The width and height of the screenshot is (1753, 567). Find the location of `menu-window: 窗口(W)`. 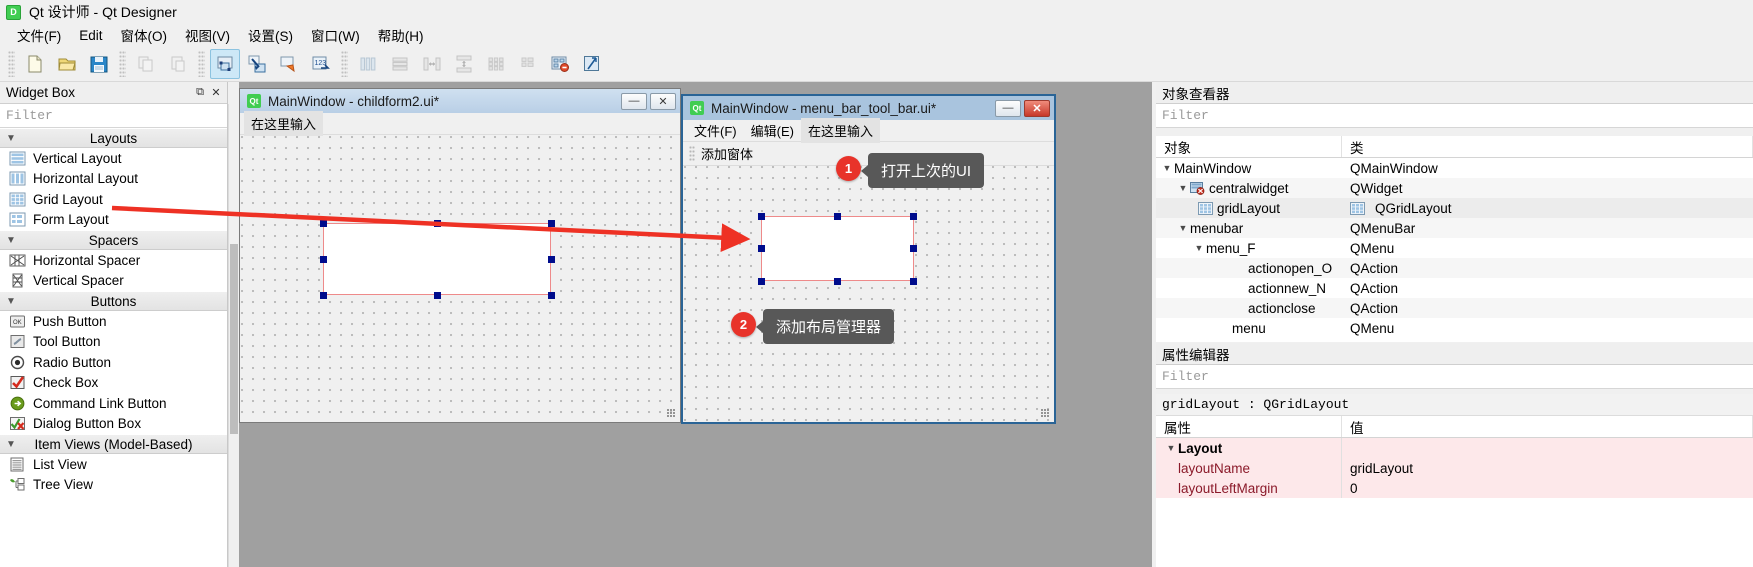

menu-window: 窗口(W) is located at coordinates (335, 35).